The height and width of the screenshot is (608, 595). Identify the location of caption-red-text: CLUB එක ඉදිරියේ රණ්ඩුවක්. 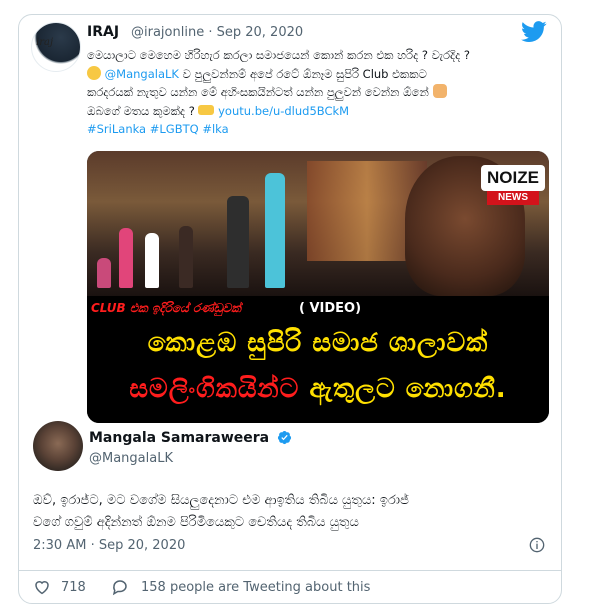
(166, 308).